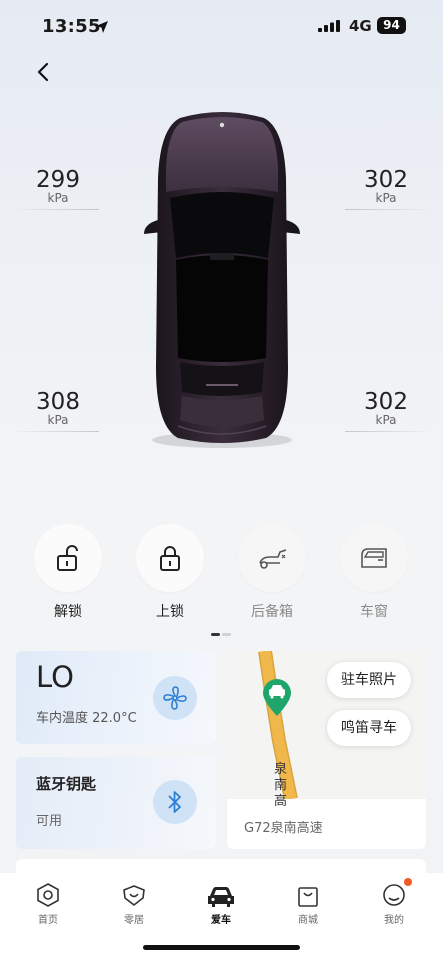  I want to click on bluetooth-button, so click(175, 802).